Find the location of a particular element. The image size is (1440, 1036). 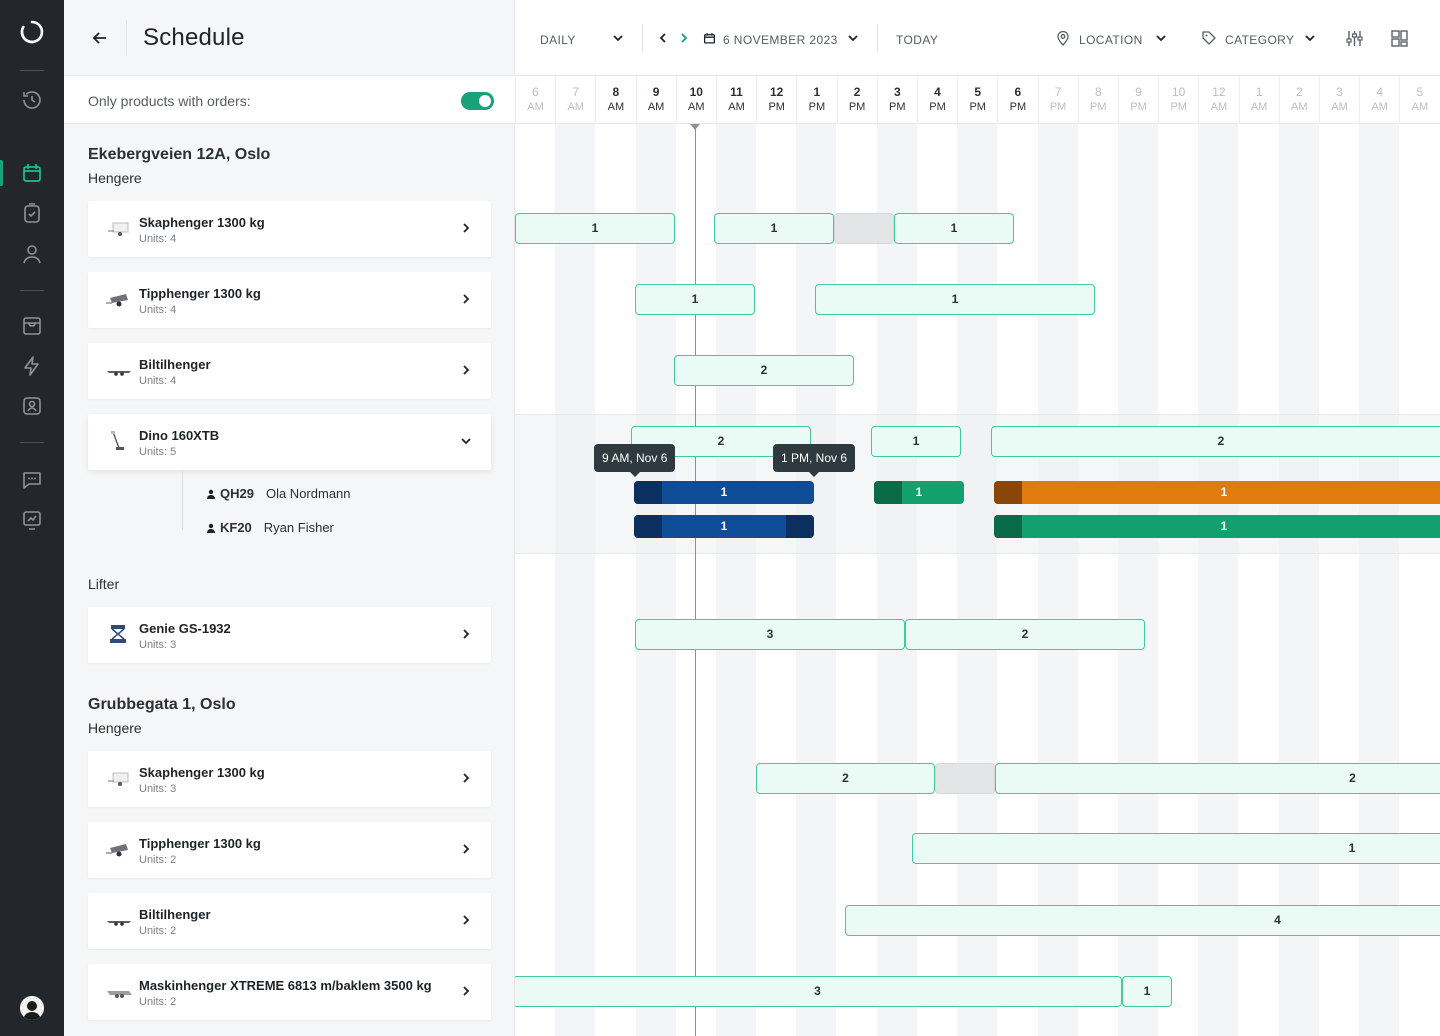

boom-lift-image is located at coordinates (117, 440).